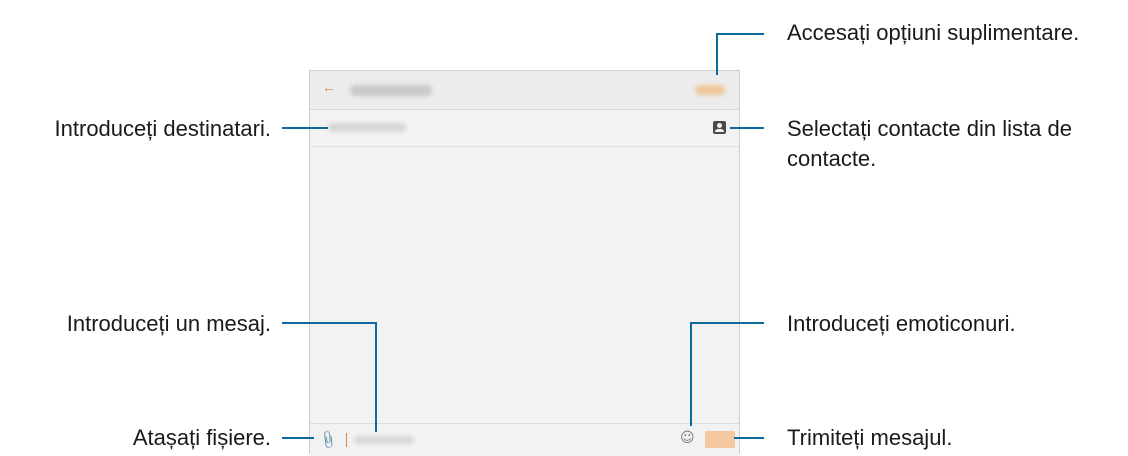  Describe the element at coordinates (687, 438) in the screenshot. I see `smiley-icon: ☺` at that location.